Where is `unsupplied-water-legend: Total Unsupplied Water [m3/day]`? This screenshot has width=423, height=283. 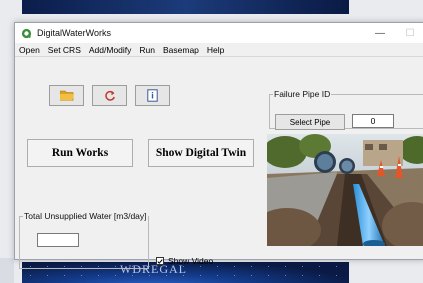 unsupplied-water-legend: Total Unsupplied Water [m3/day] is located at coordinates (85, 216).